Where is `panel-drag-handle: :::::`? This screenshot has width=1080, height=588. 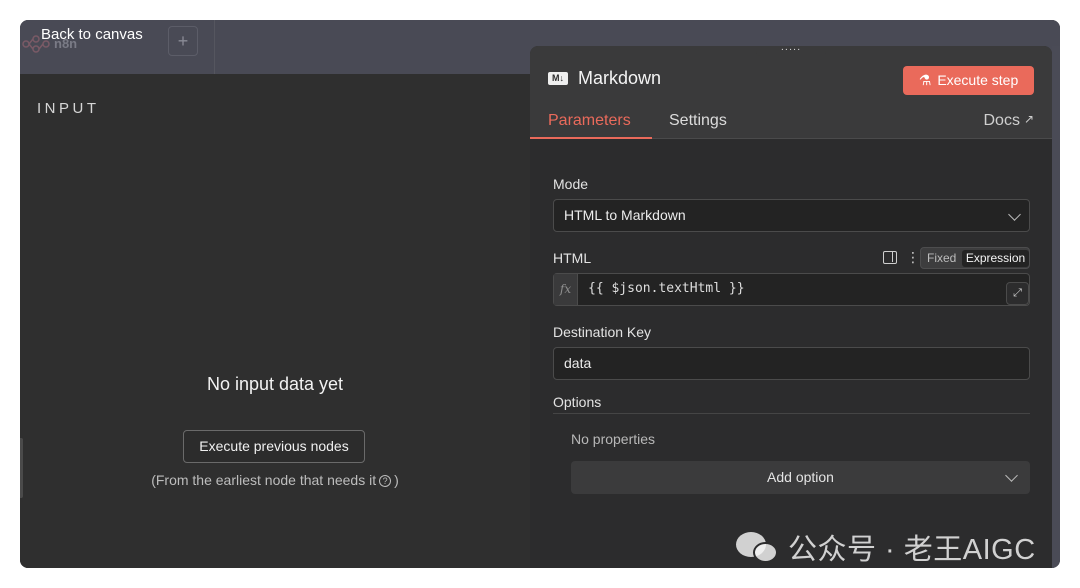 panel-drag-handle: ::::: is located at coordinates (791, 51).